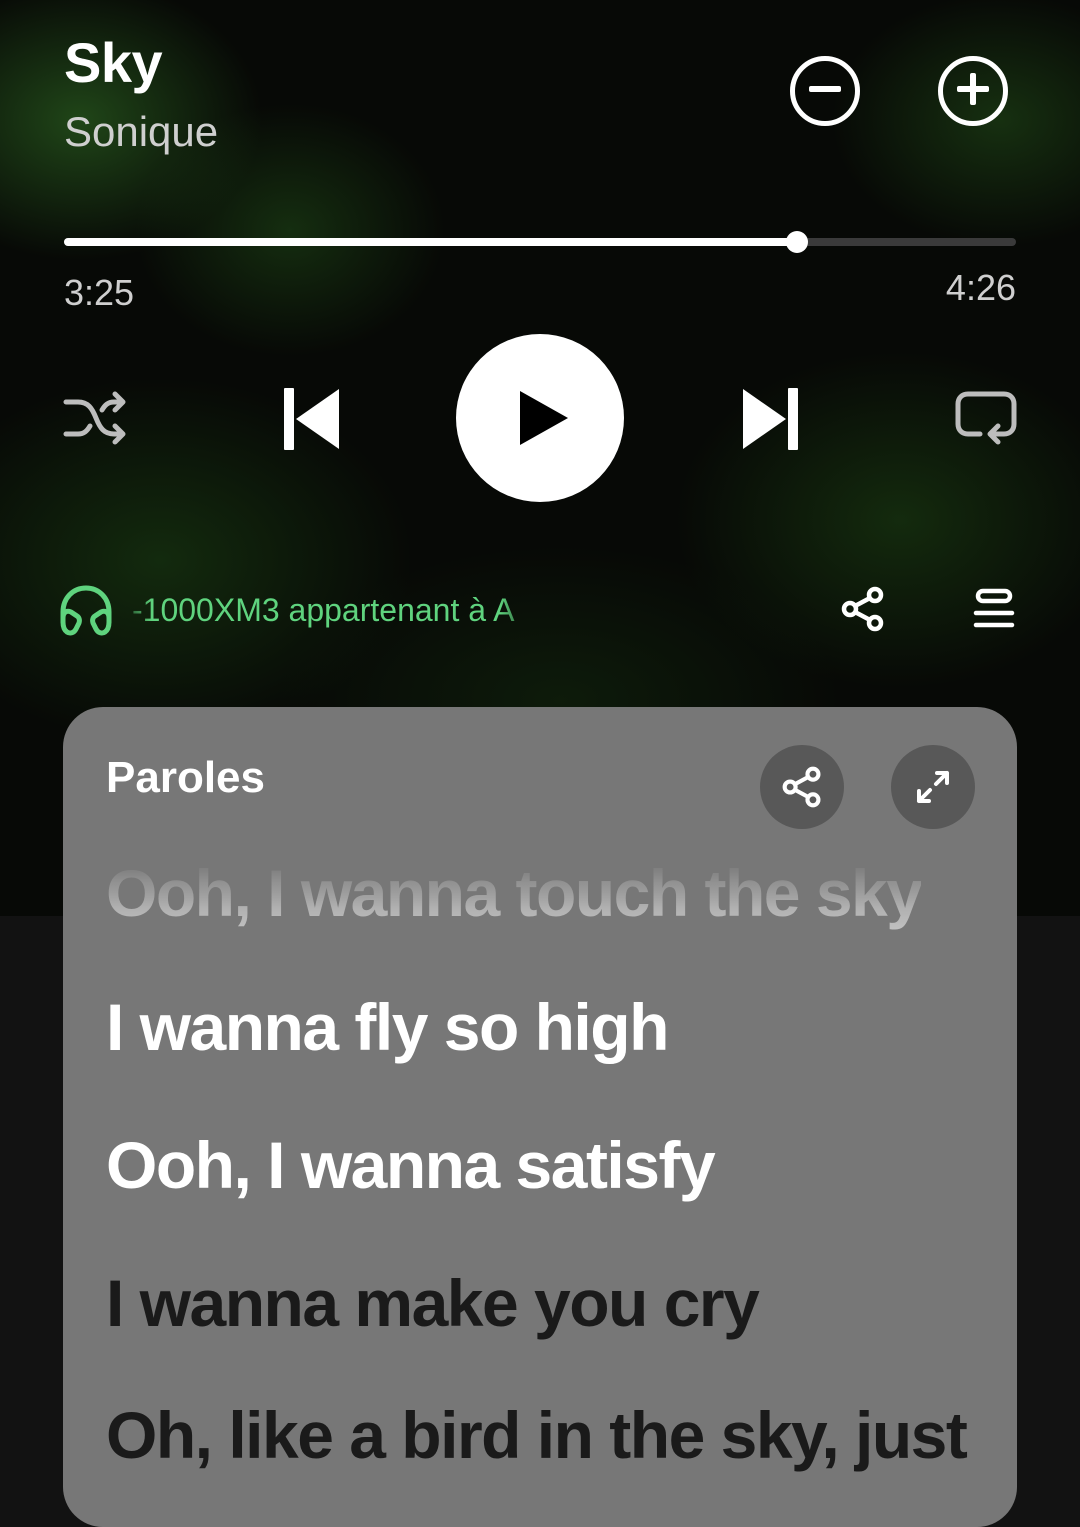 The image size is (1080, 1527). What do you see at coordinates (387, 1027) in the screenshot?
I see `lyric-line: I wanna fly so high` at bounding box center [387, 1027].